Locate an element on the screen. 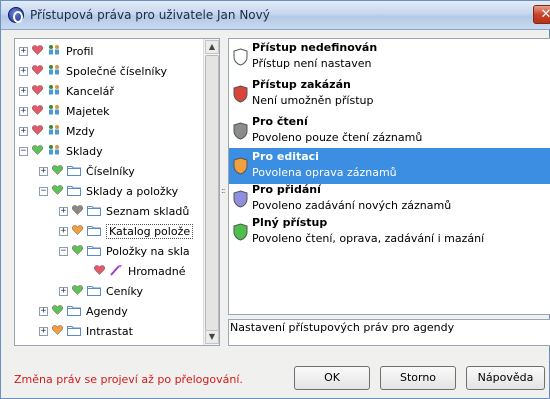 The width and height of the screenshot is (550, 399). panel-splitter: :: is located at coordinates (224, 192).